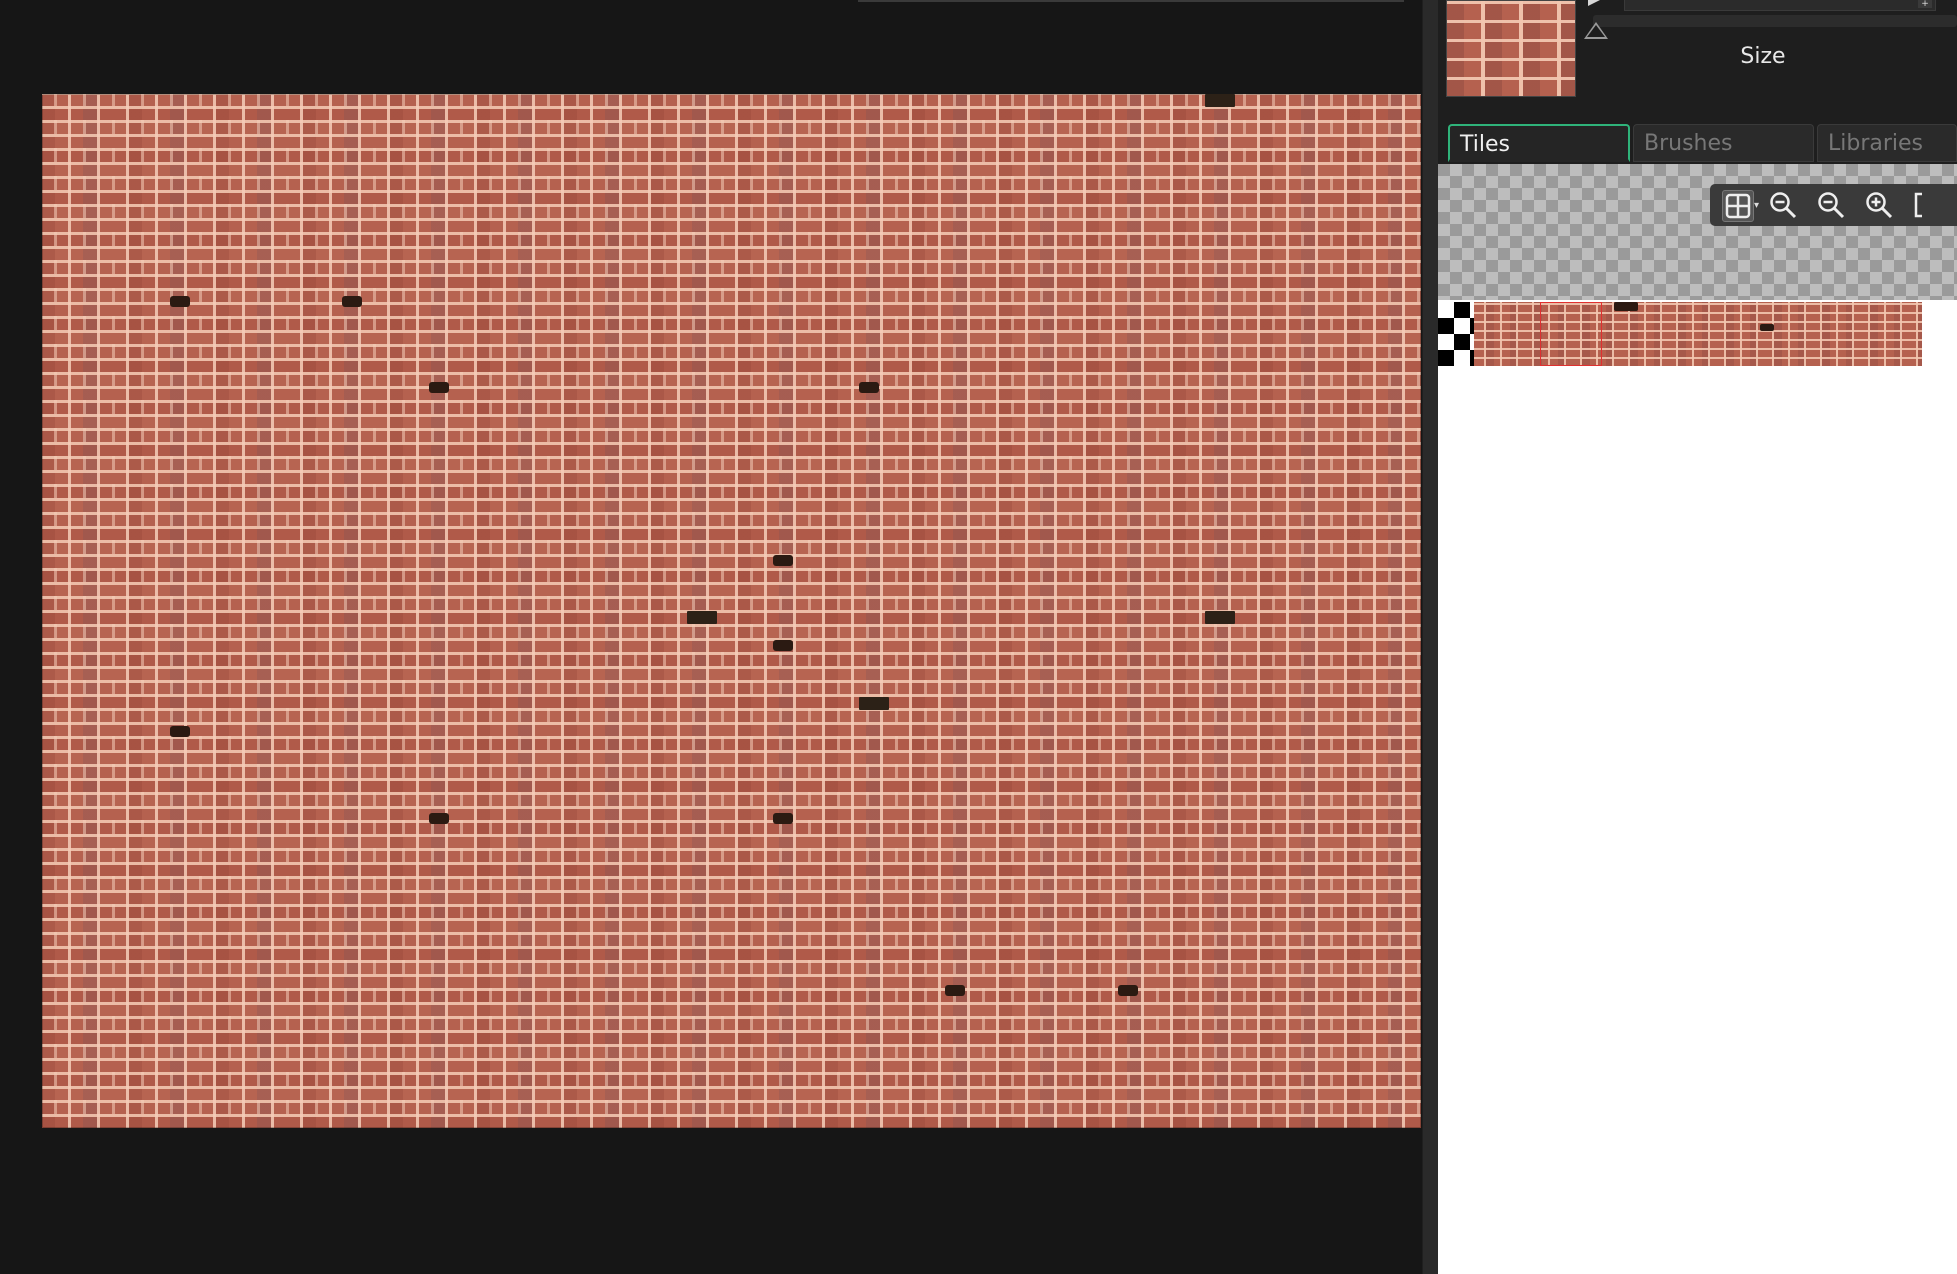  Describe the element at coordinates (1925, 4) in the screenshot. I see `add-icon: +` at that location.